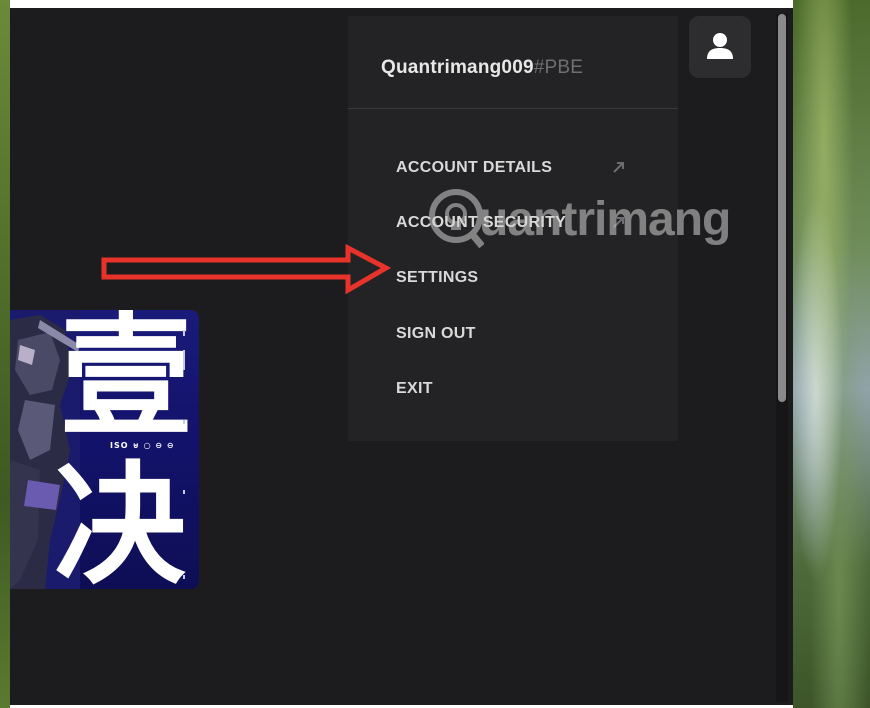 The height and width of the screenshot is (708, 870). Describe the element at coordinates (831, 354) in the screenshot. I see `background-desktop-photo` at that location.